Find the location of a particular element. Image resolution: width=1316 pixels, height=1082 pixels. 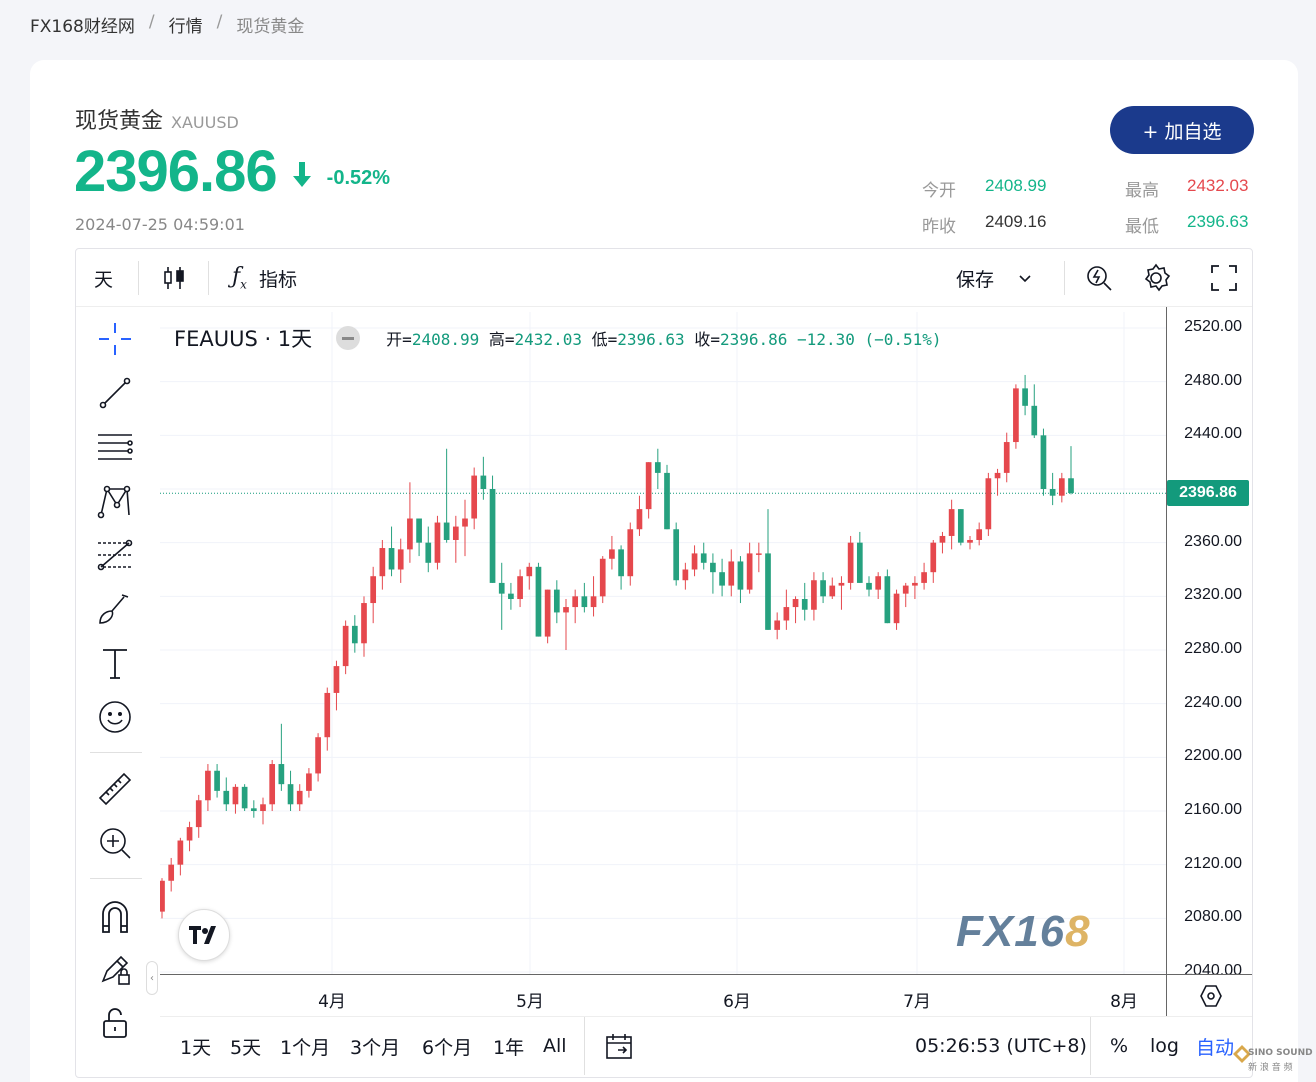

trend-line-icon is located at coordinates (115, 393).